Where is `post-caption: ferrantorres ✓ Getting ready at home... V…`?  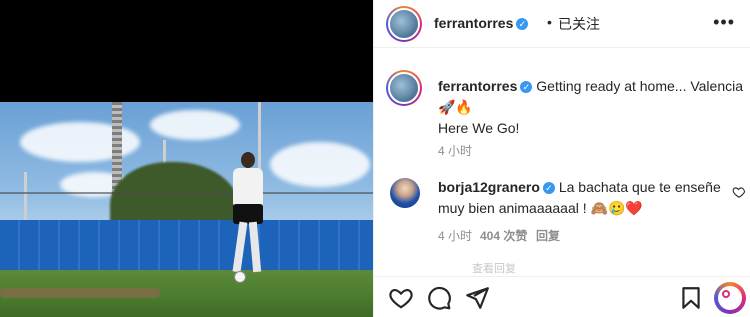
post-caption: ferrantorres ✓ Getting ready at home... V… is located at coordinates (590, 107).